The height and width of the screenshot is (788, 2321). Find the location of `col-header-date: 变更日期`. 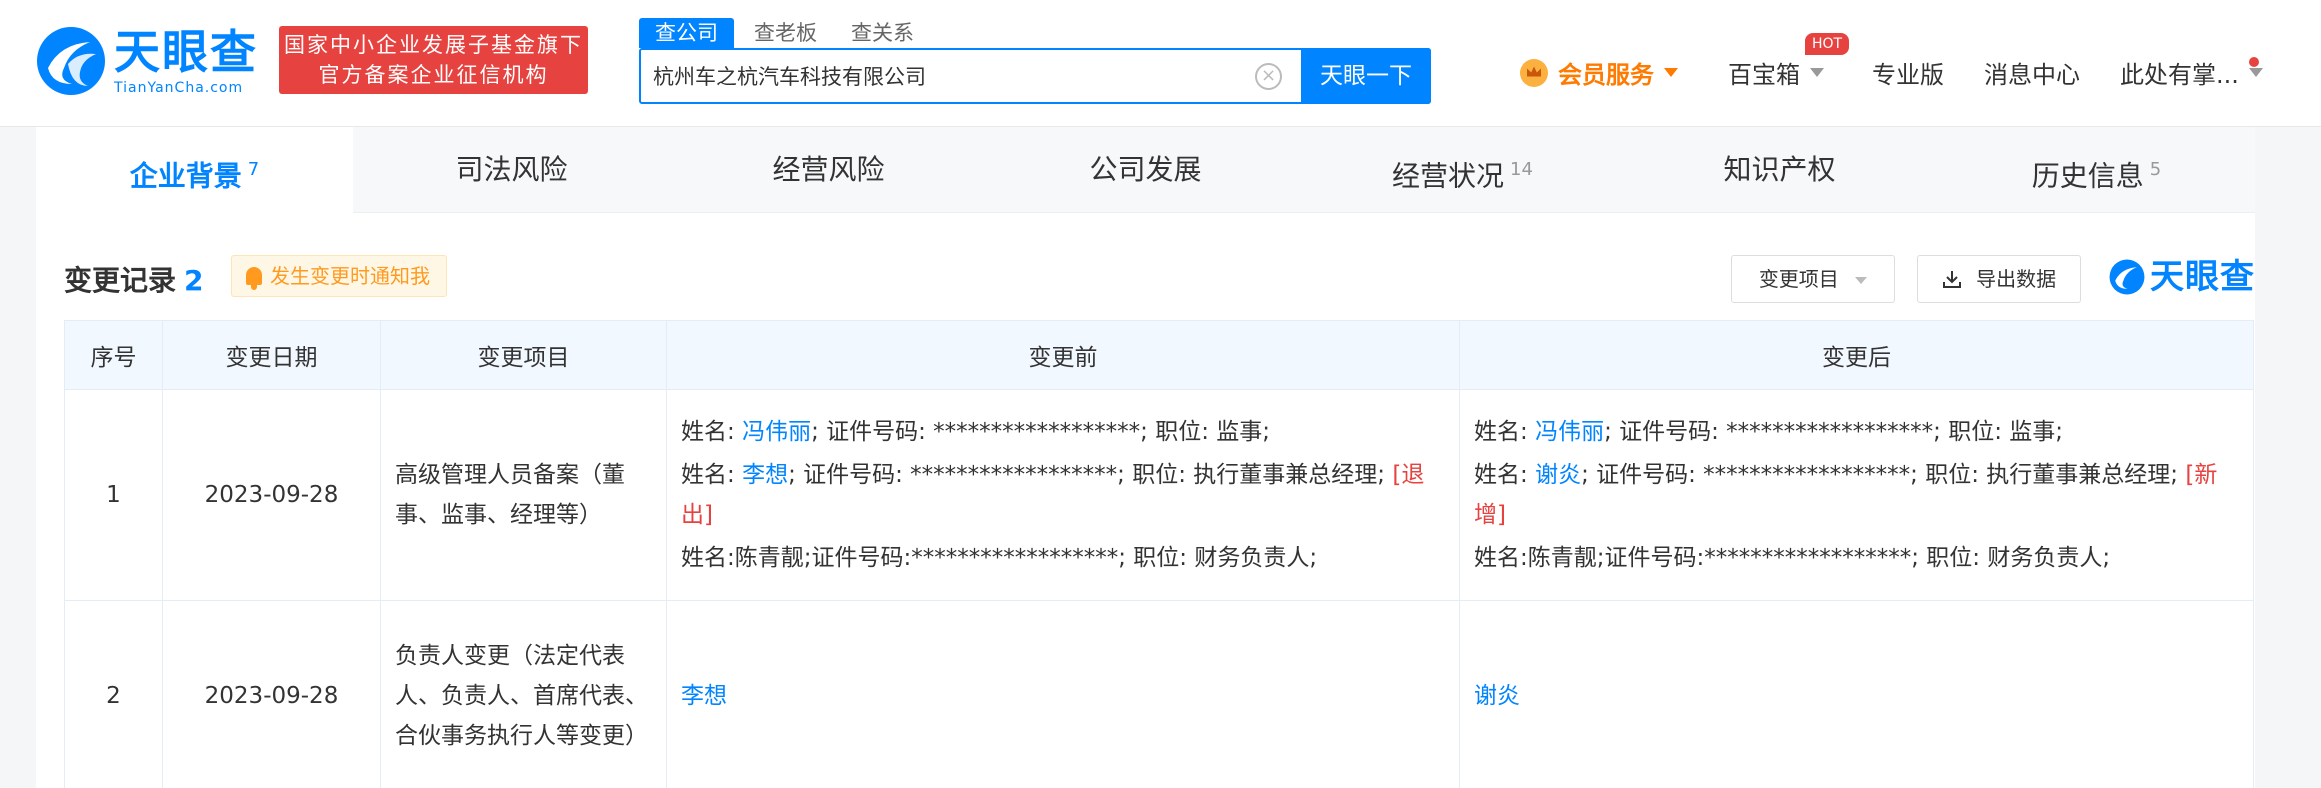

col-header-date: 变更日期 is located at coordinates (271, 355).